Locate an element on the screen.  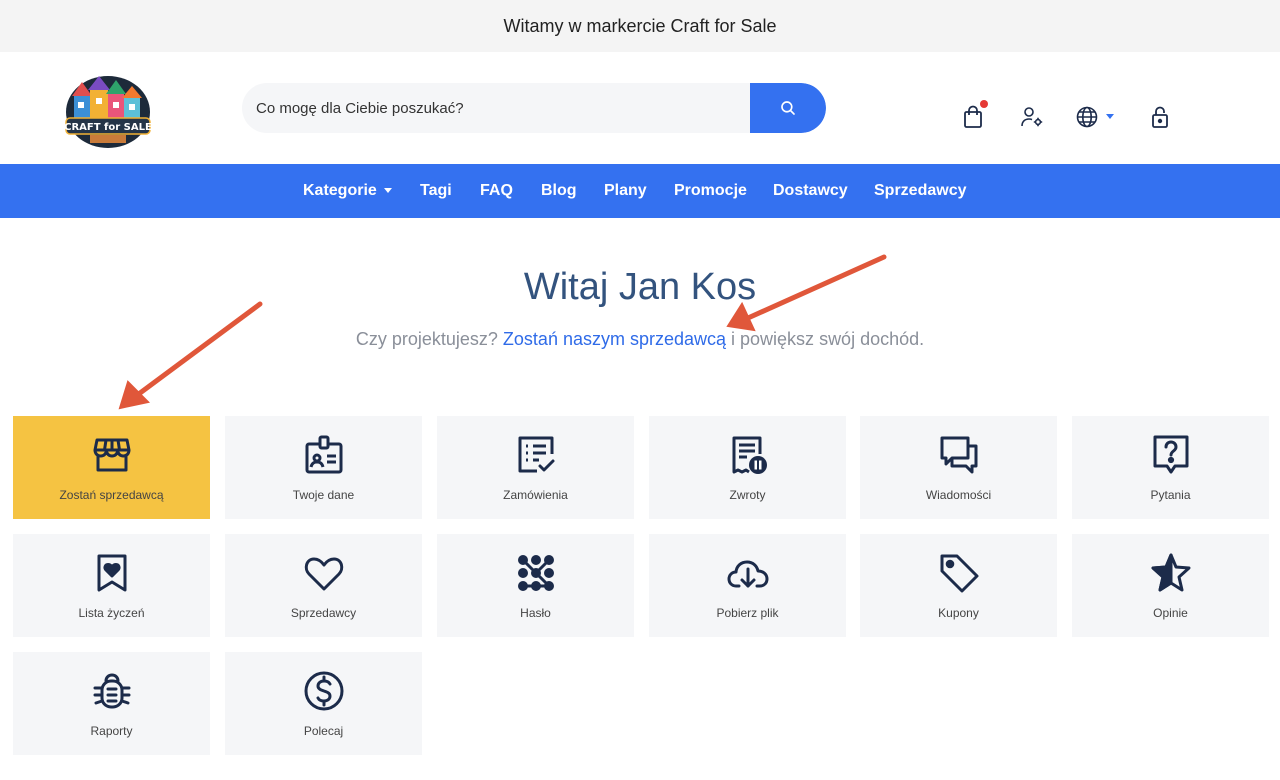
dollar-circle-icon is located at coordinates (324, 691).